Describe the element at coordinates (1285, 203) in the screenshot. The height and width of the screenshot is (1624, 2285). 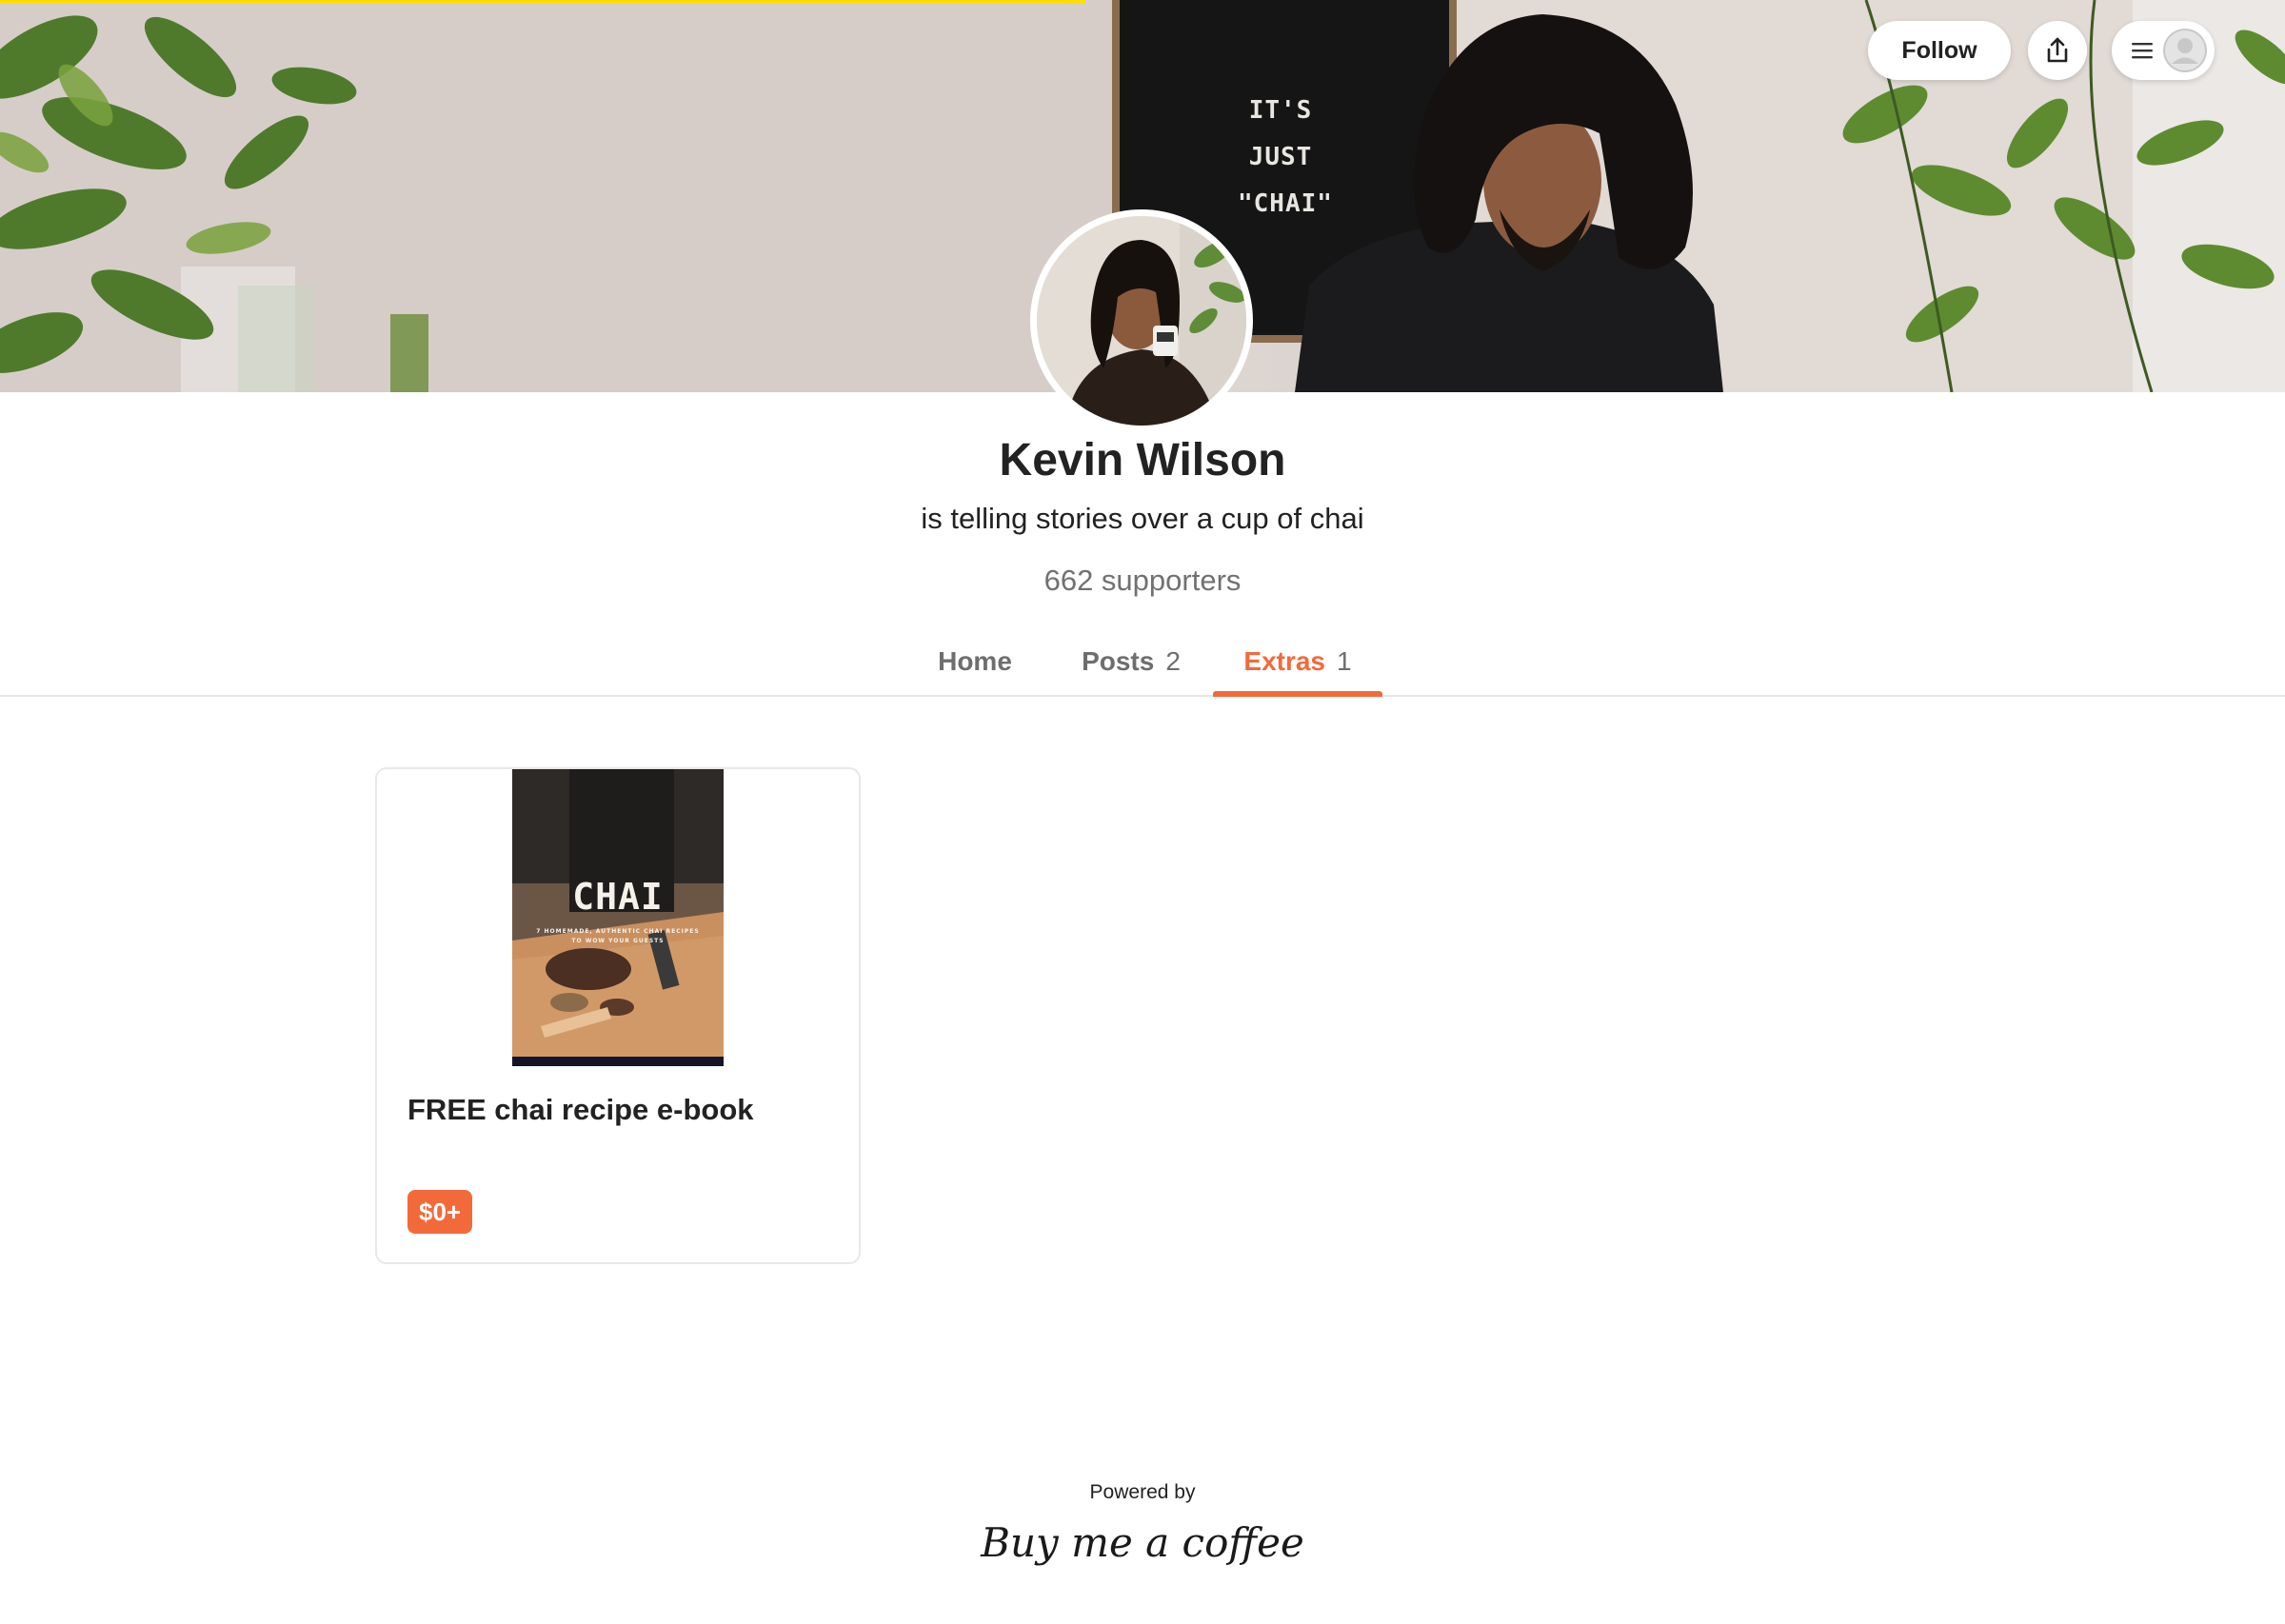
I see `letterboard-line: "CHAI"` at that location.